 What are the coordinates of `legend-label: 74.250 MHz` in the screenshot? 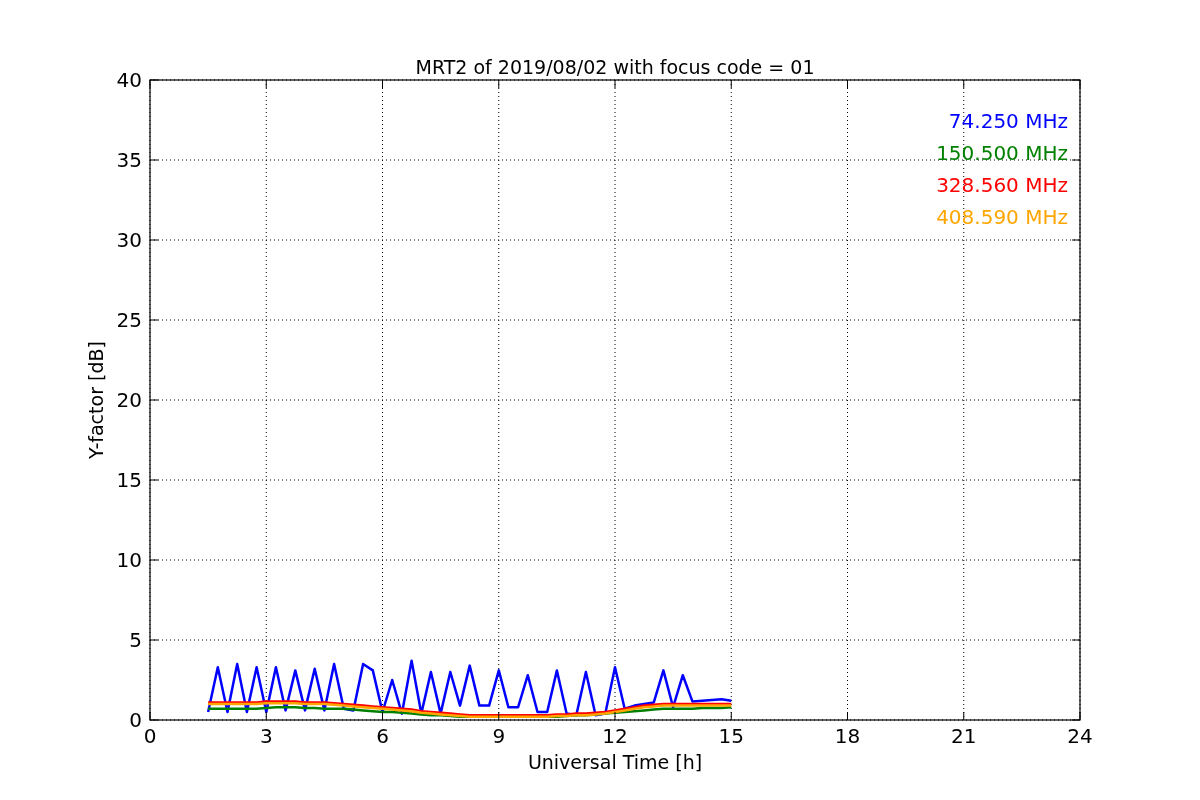 It's located at (1008, 121).